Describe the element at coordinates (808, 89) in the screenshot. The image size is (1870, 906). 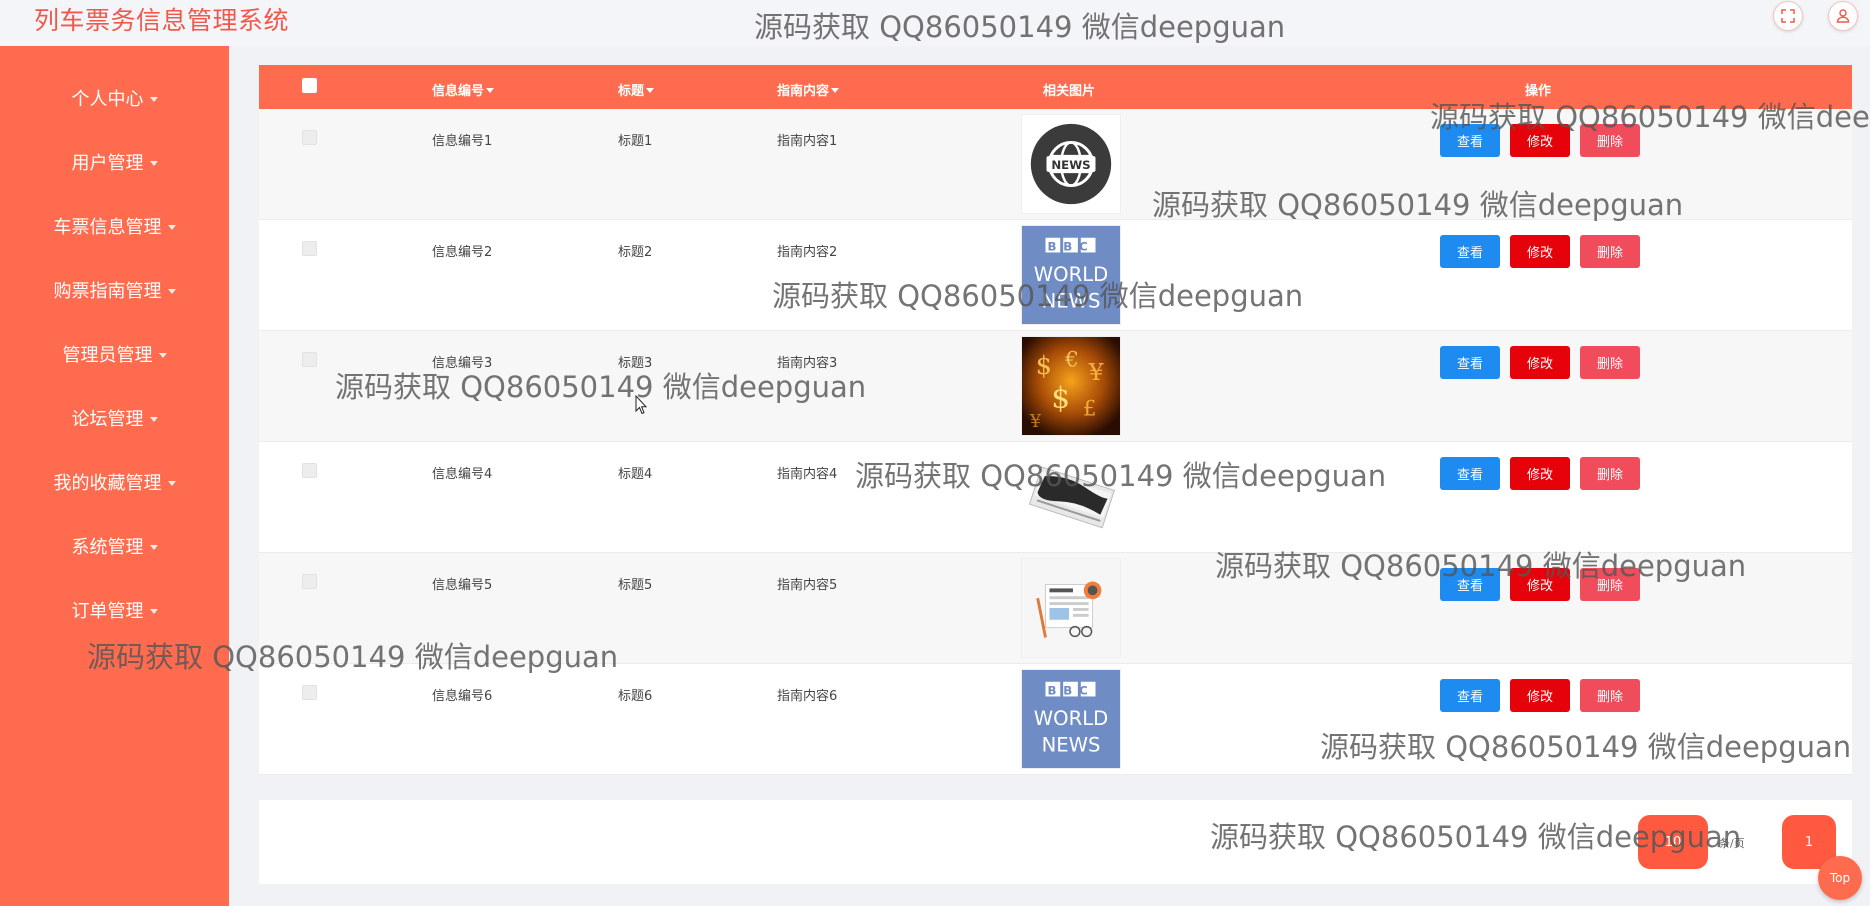
I see `column-header-content: 指南内容` at that location.